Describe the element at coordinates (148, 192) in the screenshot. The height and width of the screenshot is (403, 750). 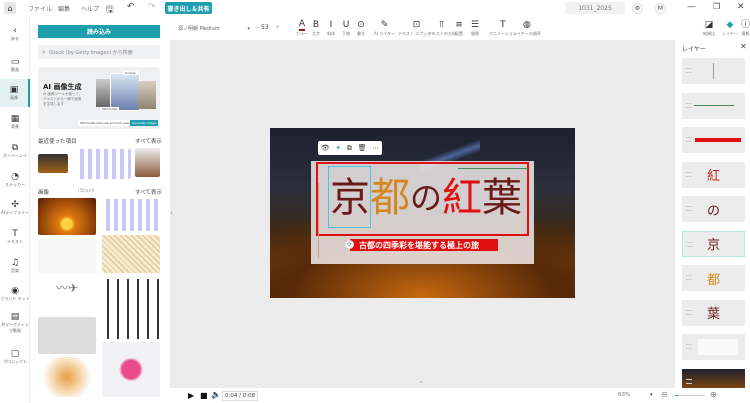
I see `images-see-all: すべて表示` at that location.